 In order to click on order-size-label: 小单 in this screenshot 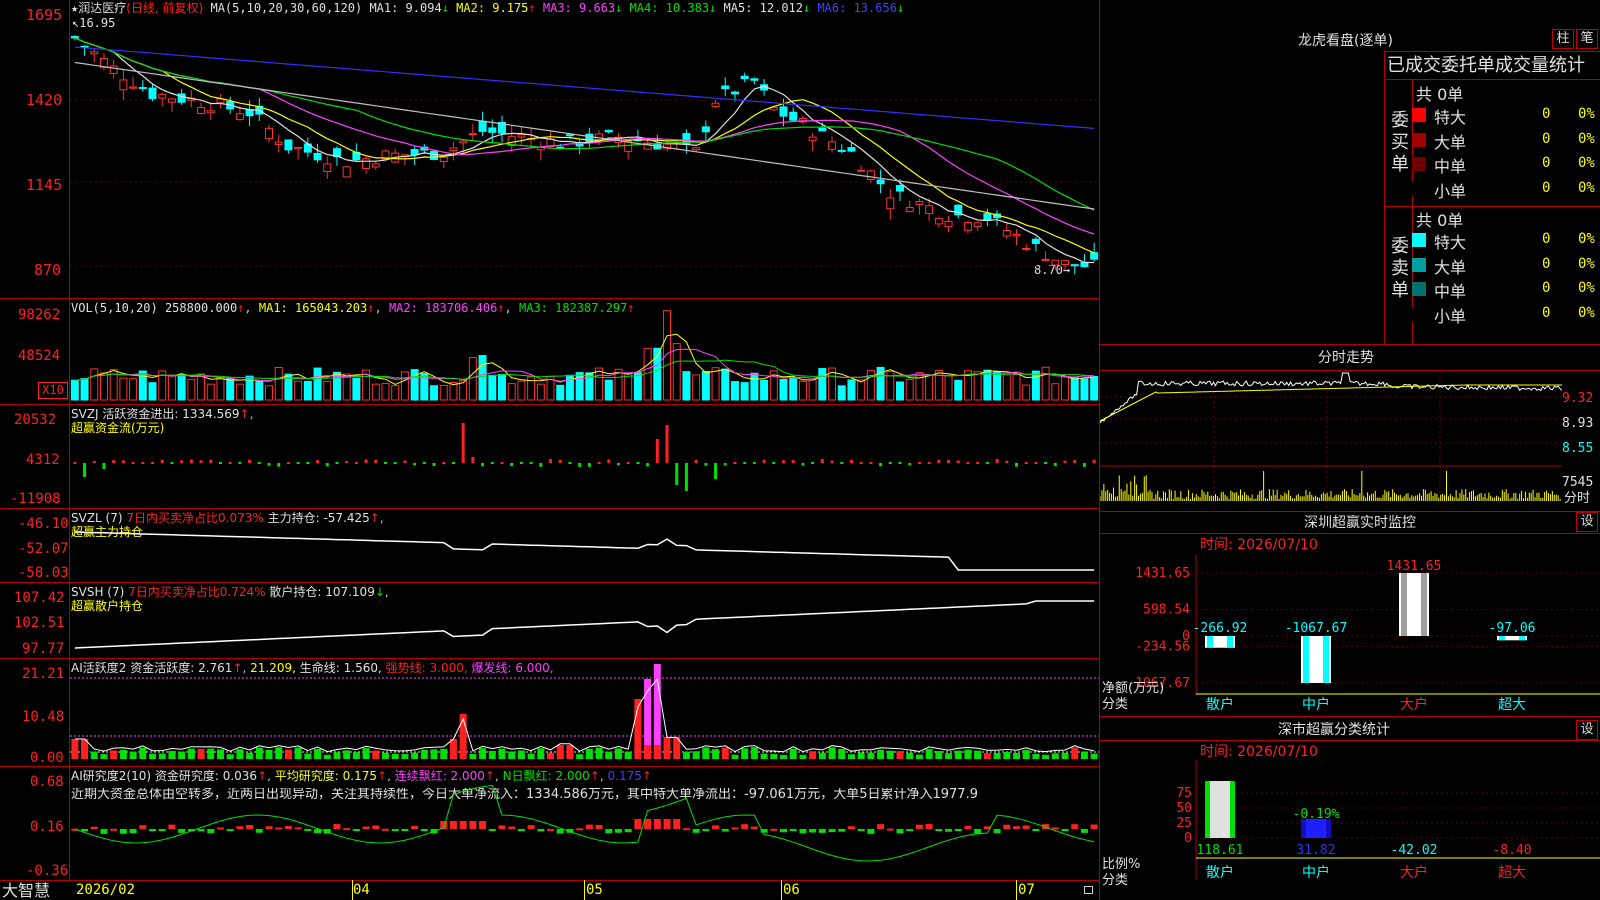, I will do `click(1450, 191)`.